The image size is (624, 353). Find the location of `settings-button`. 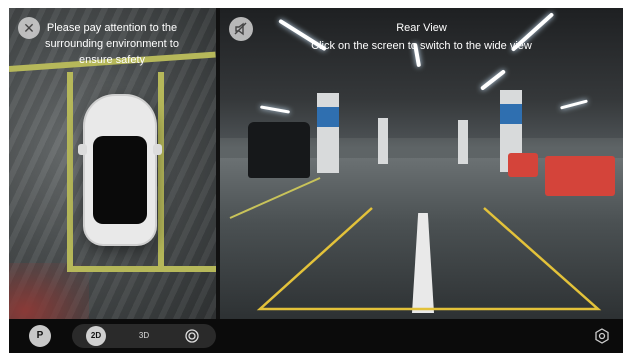

settings-button is located at coordinates (602, 336).